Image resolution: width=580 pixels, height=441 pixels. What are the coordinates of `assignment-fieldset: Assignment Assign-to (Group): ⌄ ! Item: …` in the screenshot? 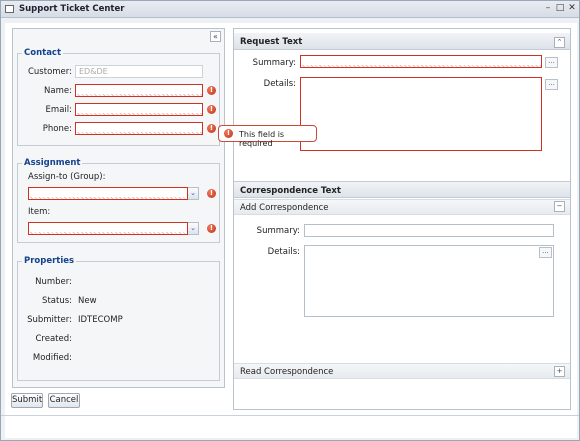 It's located at (118, 200).